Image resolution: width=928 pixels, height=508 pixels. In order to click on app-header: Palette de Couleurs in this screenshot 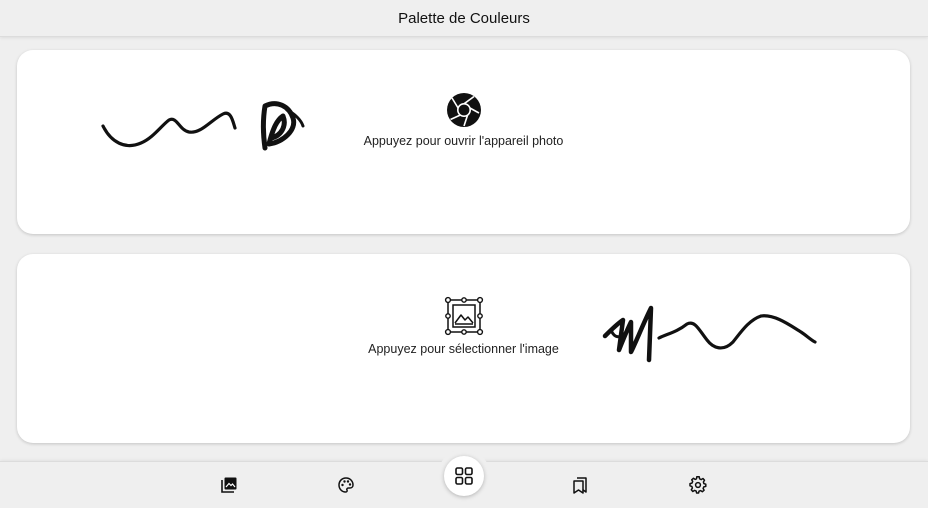, I will do `click(464, 18)`.